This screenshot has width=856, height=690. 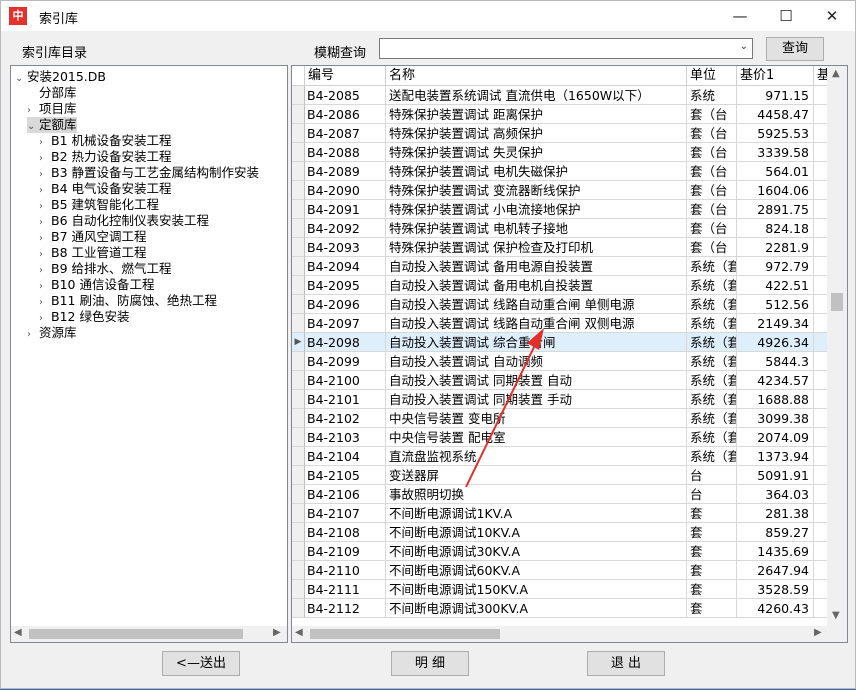 What do you see at coordinates (501, 414) in the screenshot?
I see `arrow-line` at bounding box center [501, 414].